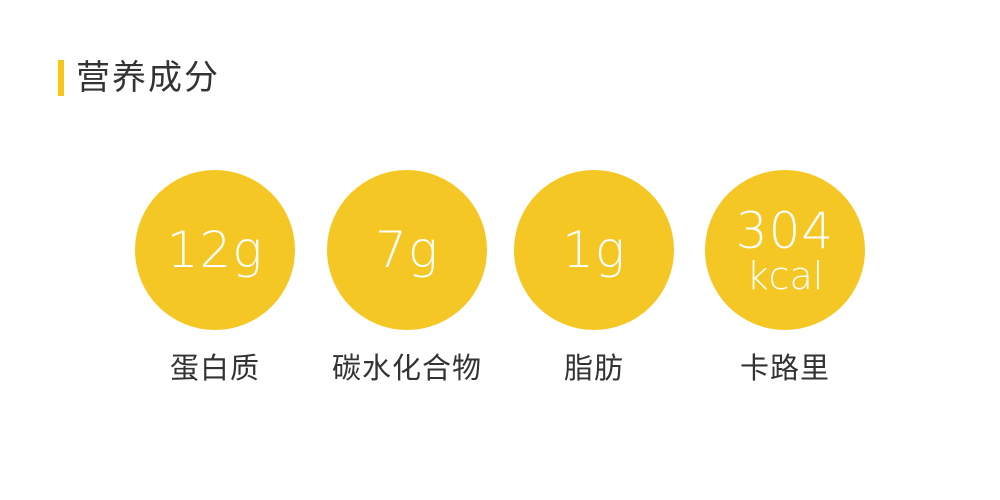 The width and height of the screenshot is (1000, 500). What do you see at coordinates (406, 368) in the screenshot?
I see `nutrient-label: 碳水化合物` at bounding box center [406, 368].